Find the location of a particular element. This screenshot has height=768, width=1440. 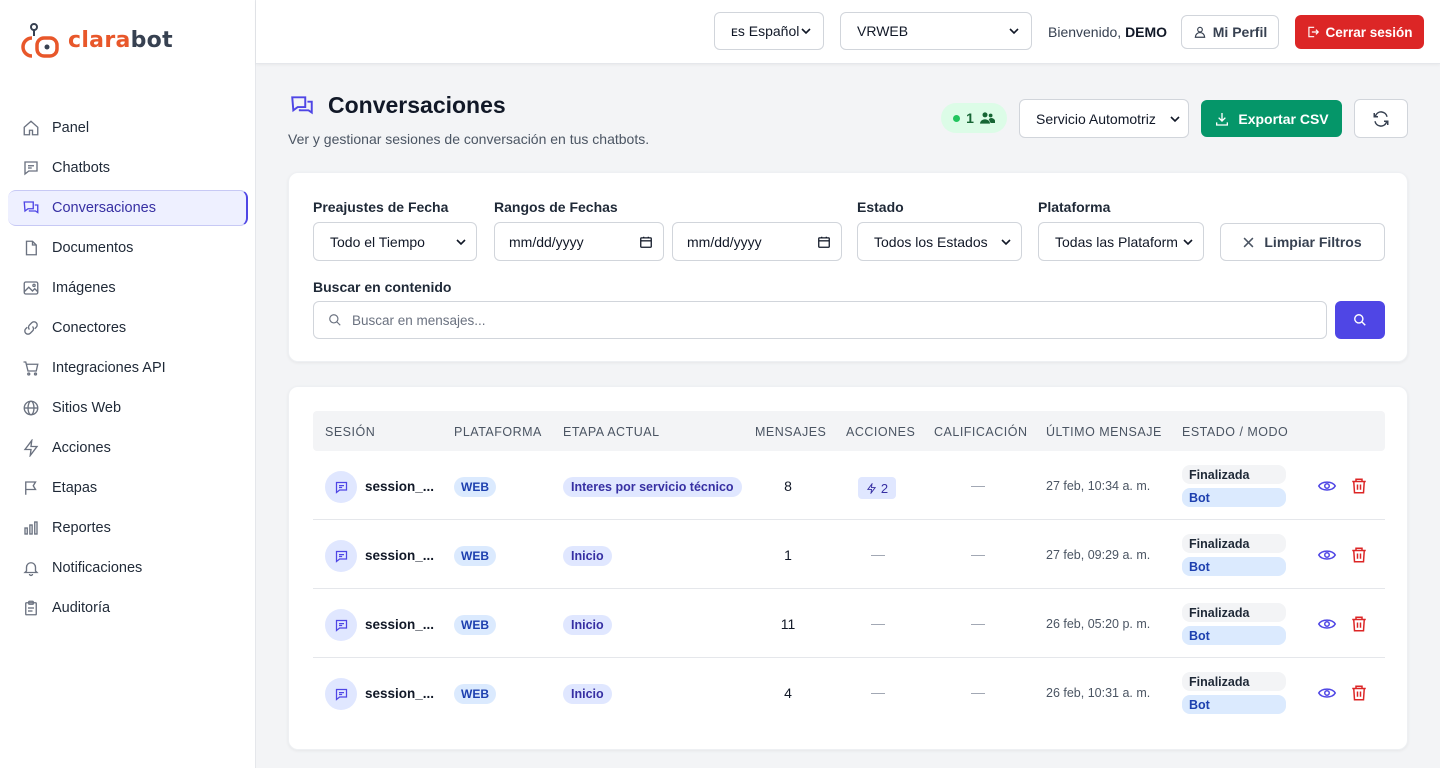

sidebar-item-notificaciones: Notificaciones is located at coordinates (128, 568).